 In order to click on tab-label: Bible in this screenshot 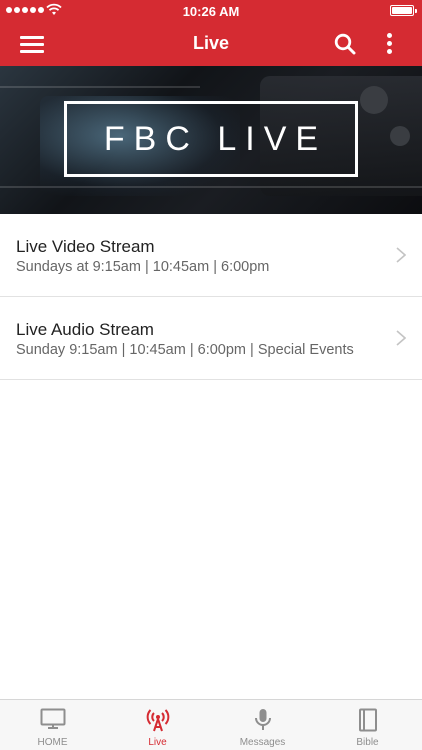, I will do `click(367, 742)`.